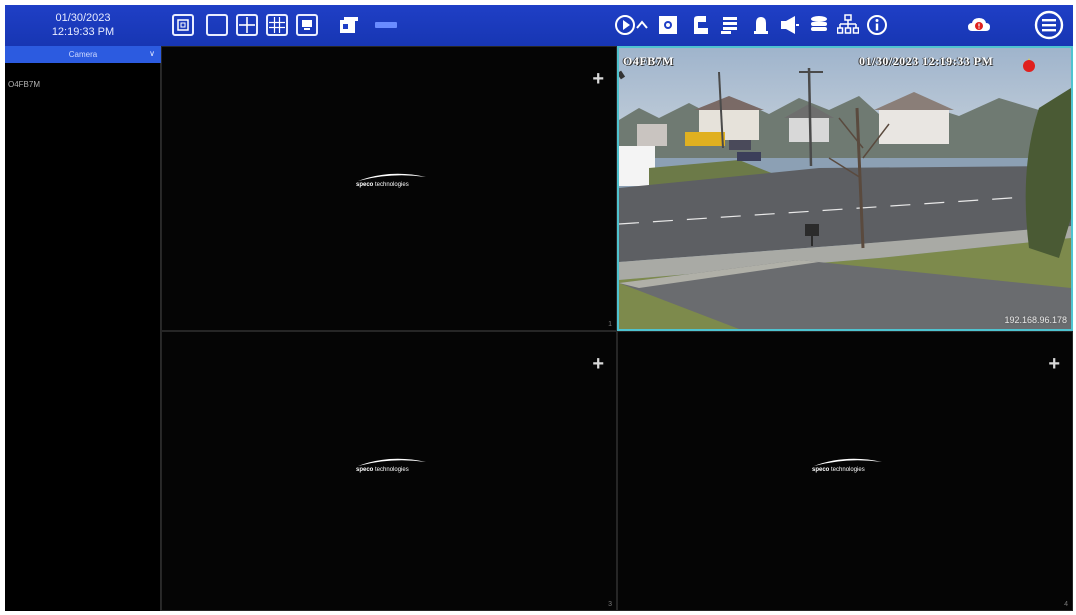 This screenshot has width=1076, height=615. What do you see at coordinates (386, 25) in the screenshot?
I see `condensed-bar-icon` at bounding box center [386, 25].